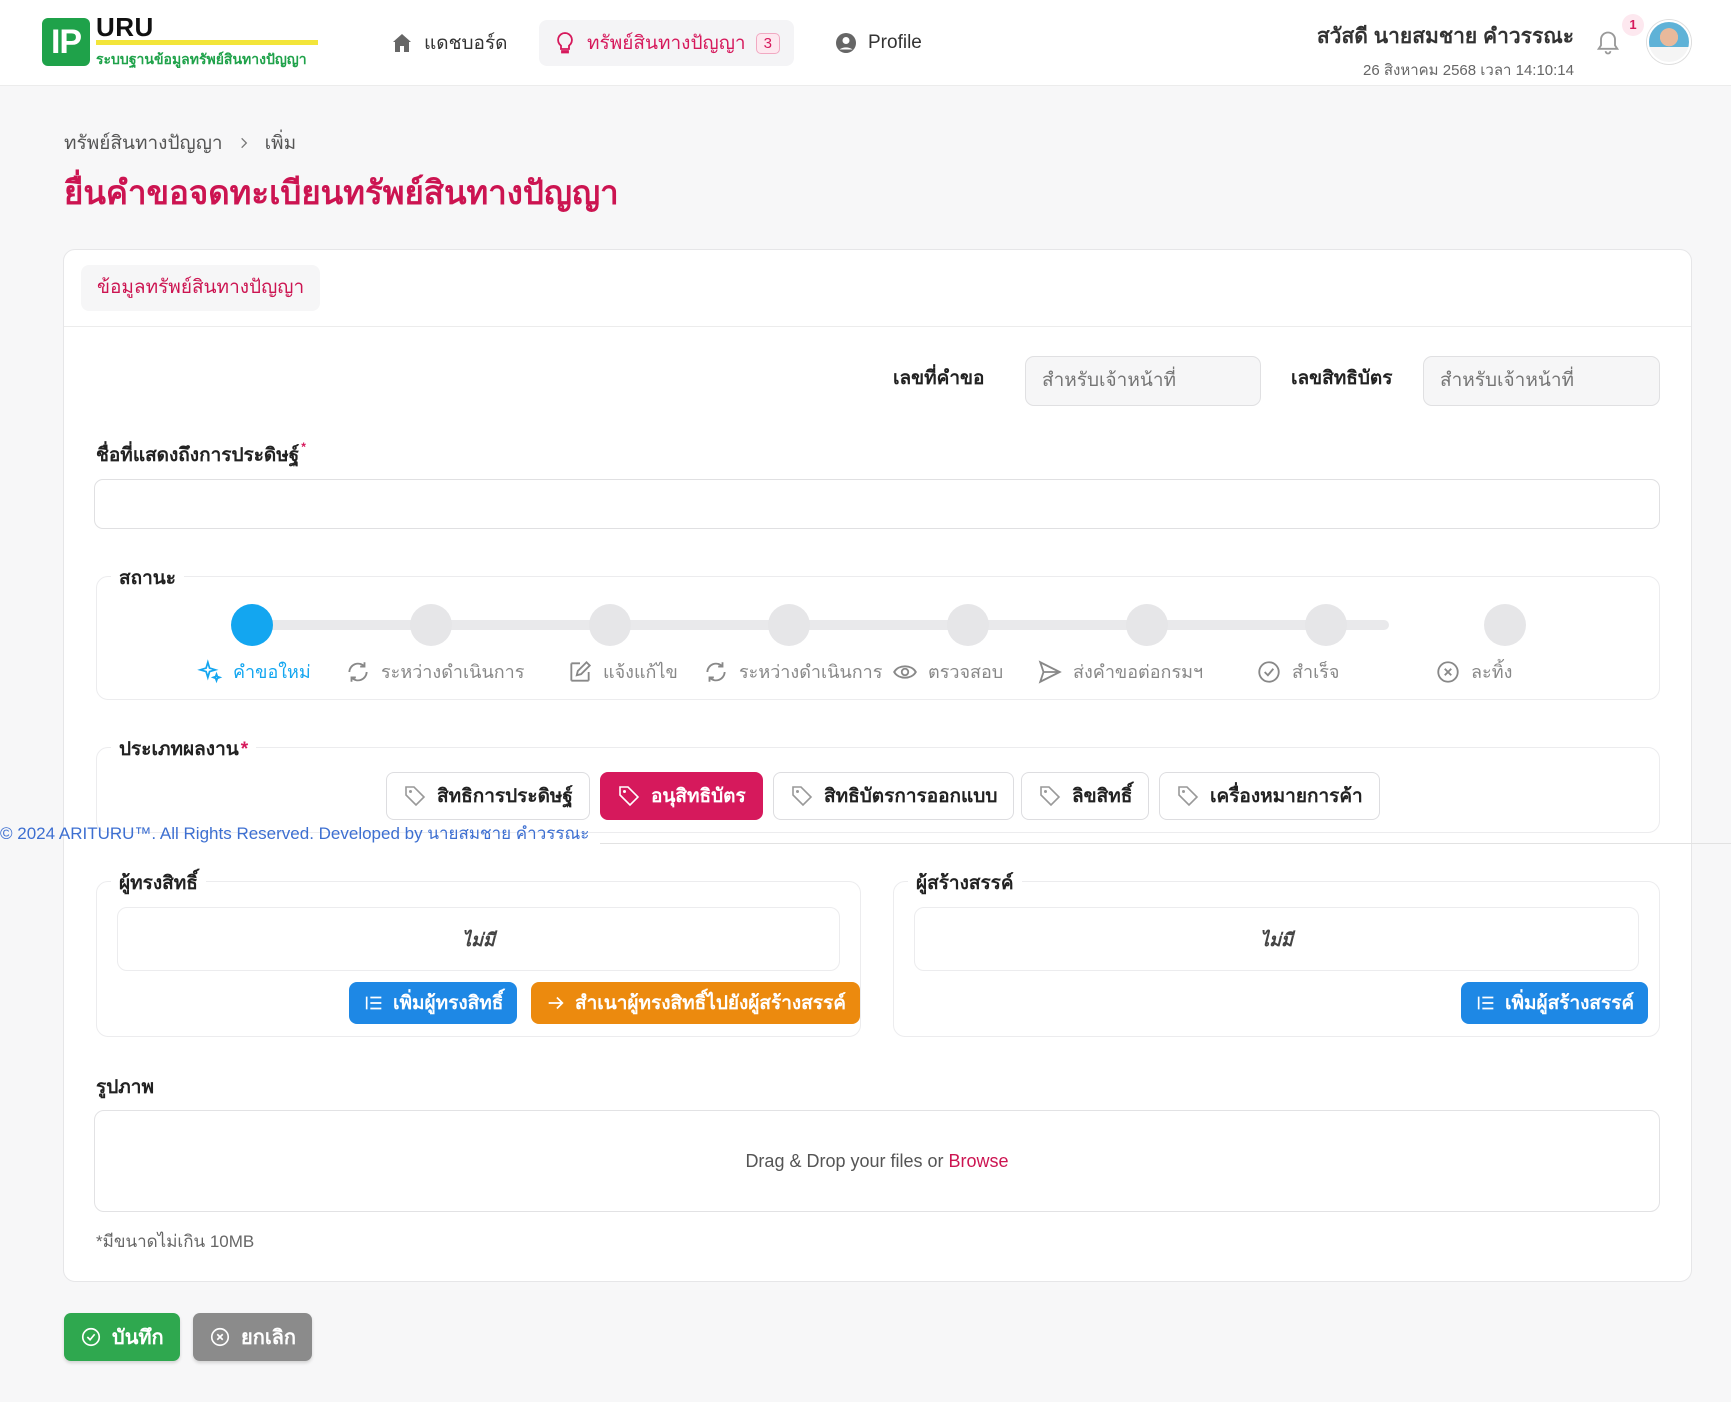 This screenshot has height=1402, width=1731. I want to click on step-review: ตรวจสอบ, so click(947, 671).